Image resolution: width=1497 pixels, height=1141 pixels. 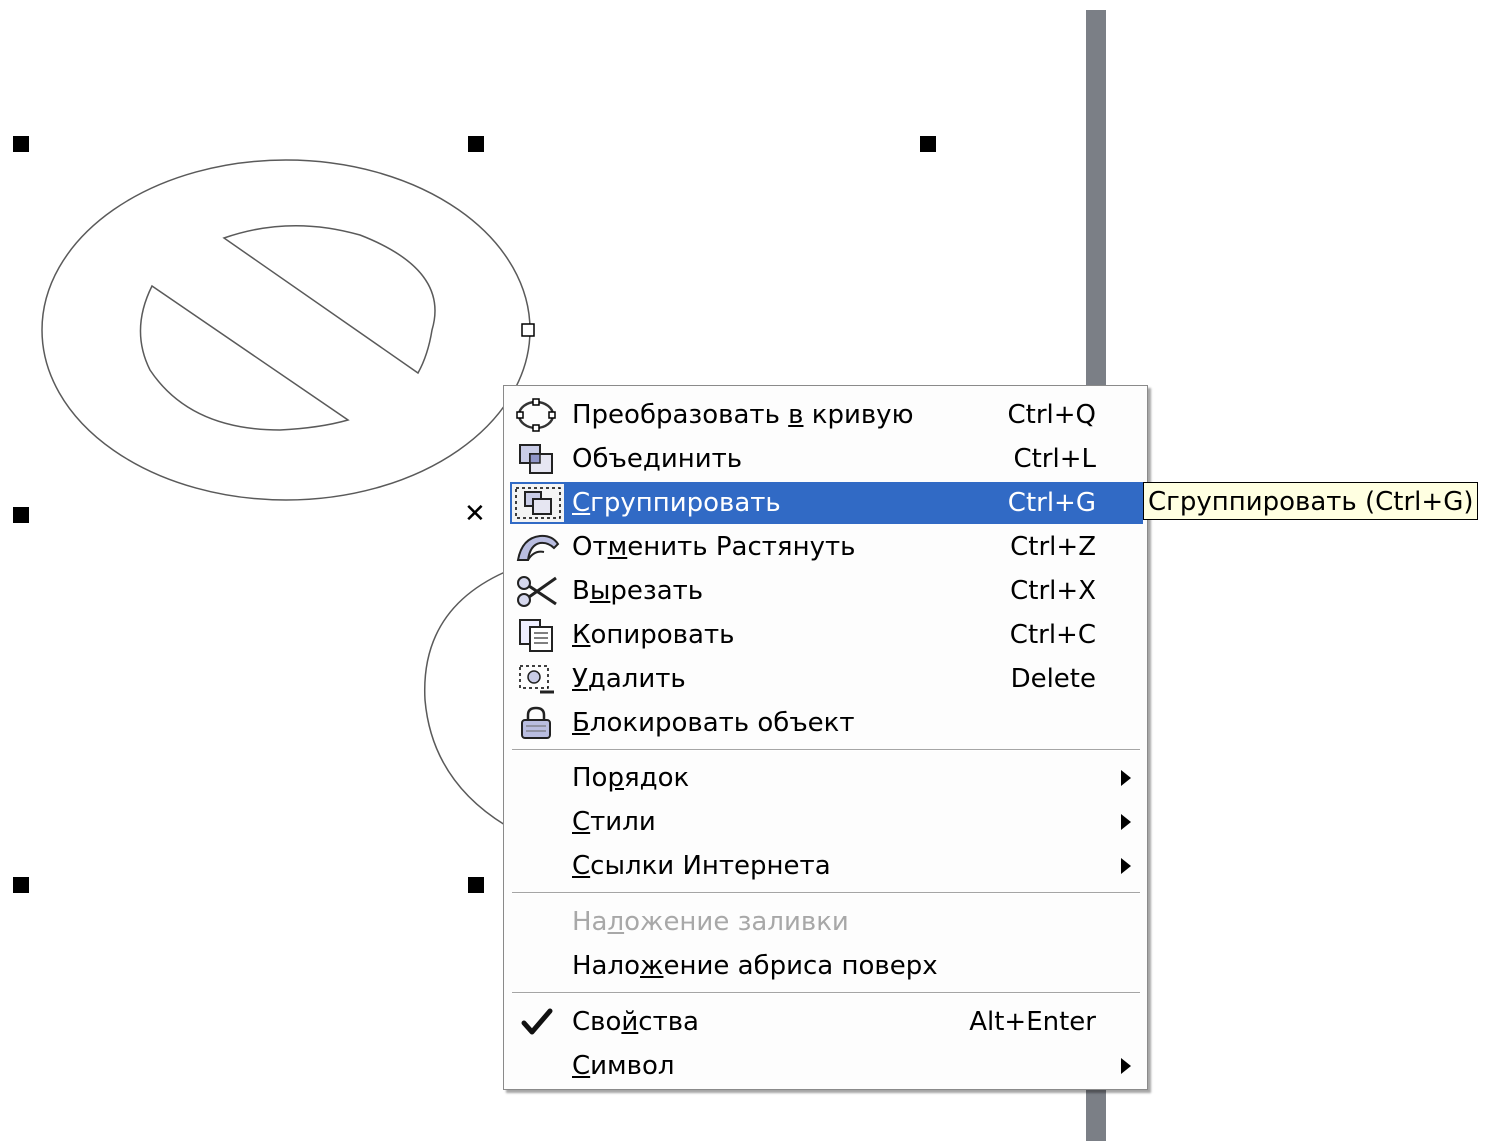 I want to click on menu-item-group: Сгруппировать Ctrl+G, so click(x=826, y=503).